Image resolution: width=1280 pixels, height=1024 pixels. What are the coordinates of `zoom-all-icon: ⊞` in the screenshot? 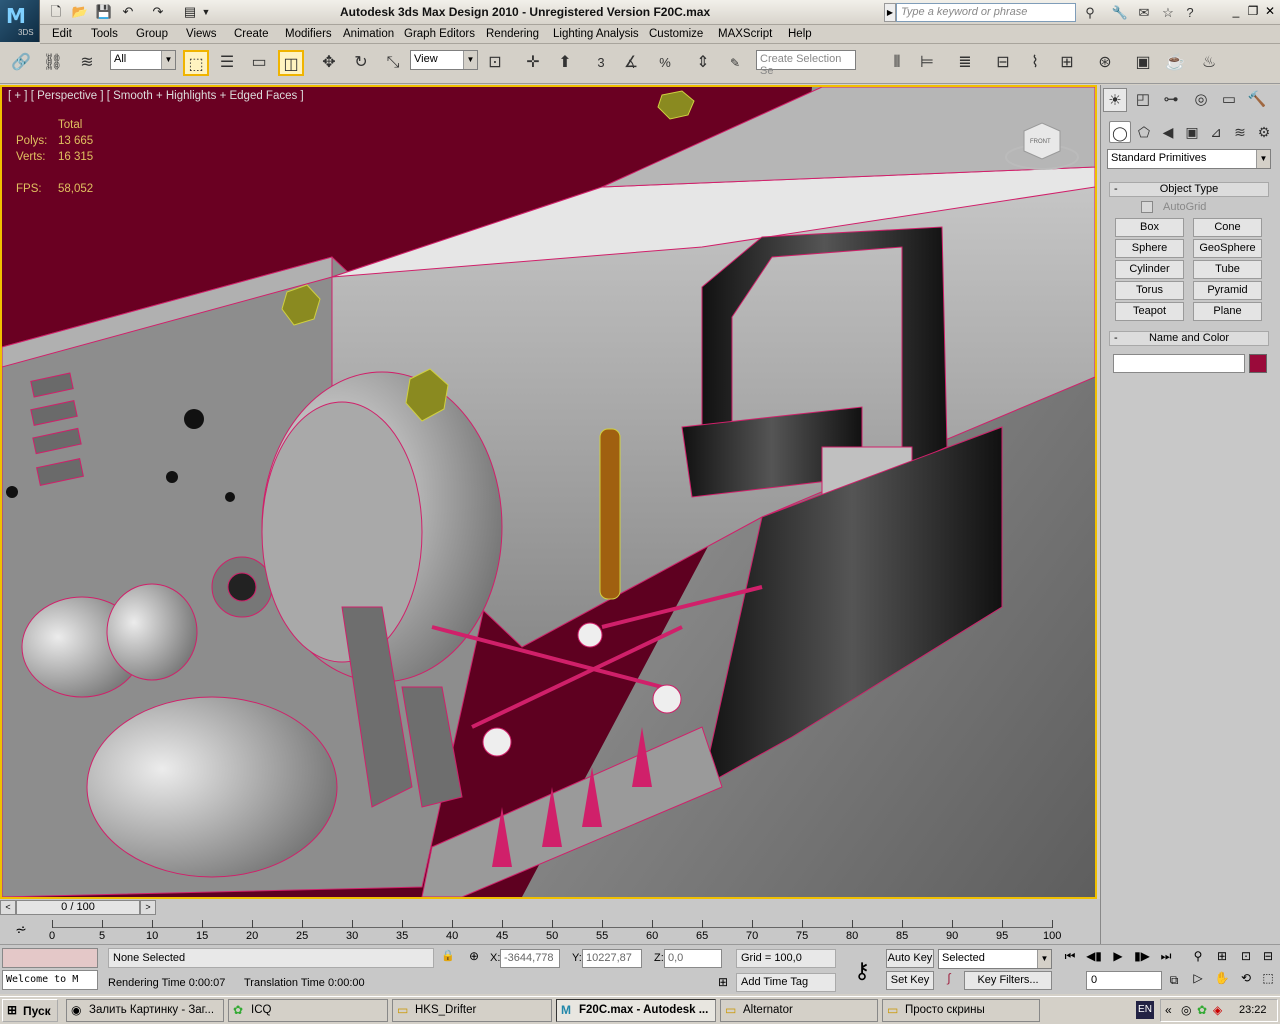 It's located at (1222, 958).